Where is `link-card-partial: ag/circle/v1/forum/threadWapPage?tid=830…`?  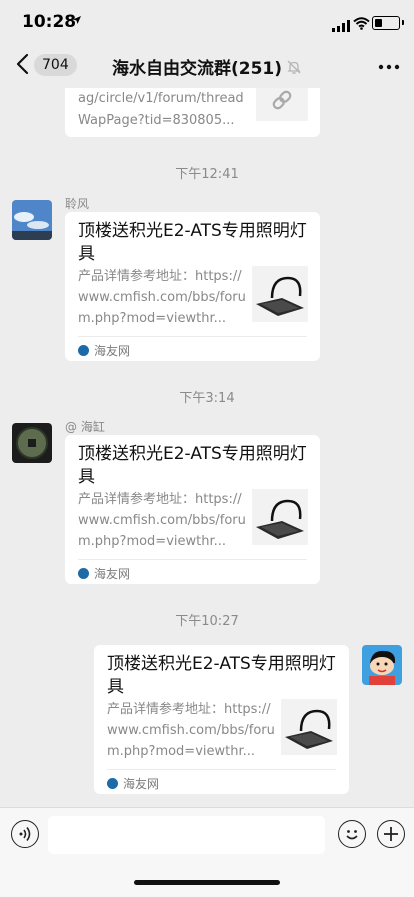 link-card-partial: ag/circle/v1/forum/threadWapPage?tid=830… is located at coordinates (192, 112).